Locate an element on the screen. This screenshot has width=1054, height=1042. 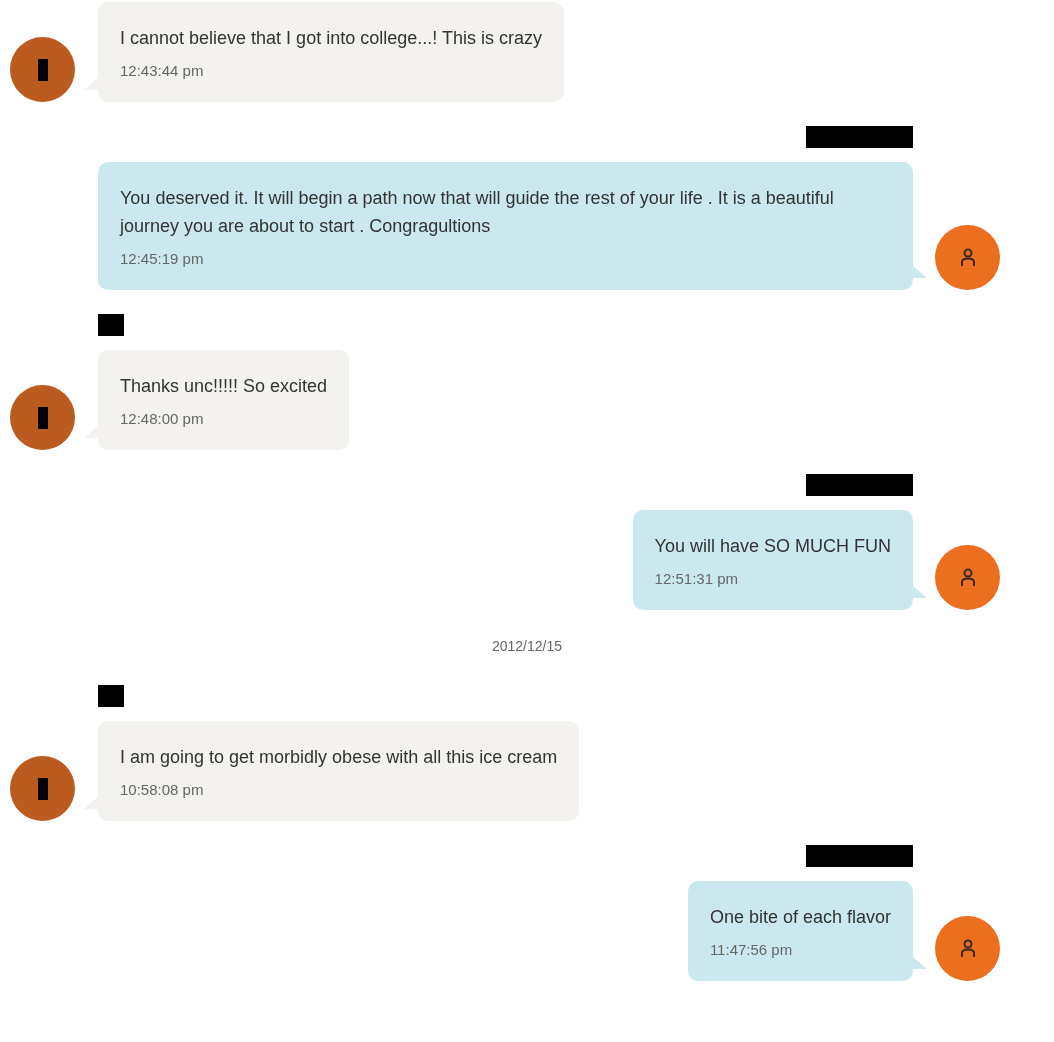
message-time: 12:48:00 pm is located at coordinates (162, 419).